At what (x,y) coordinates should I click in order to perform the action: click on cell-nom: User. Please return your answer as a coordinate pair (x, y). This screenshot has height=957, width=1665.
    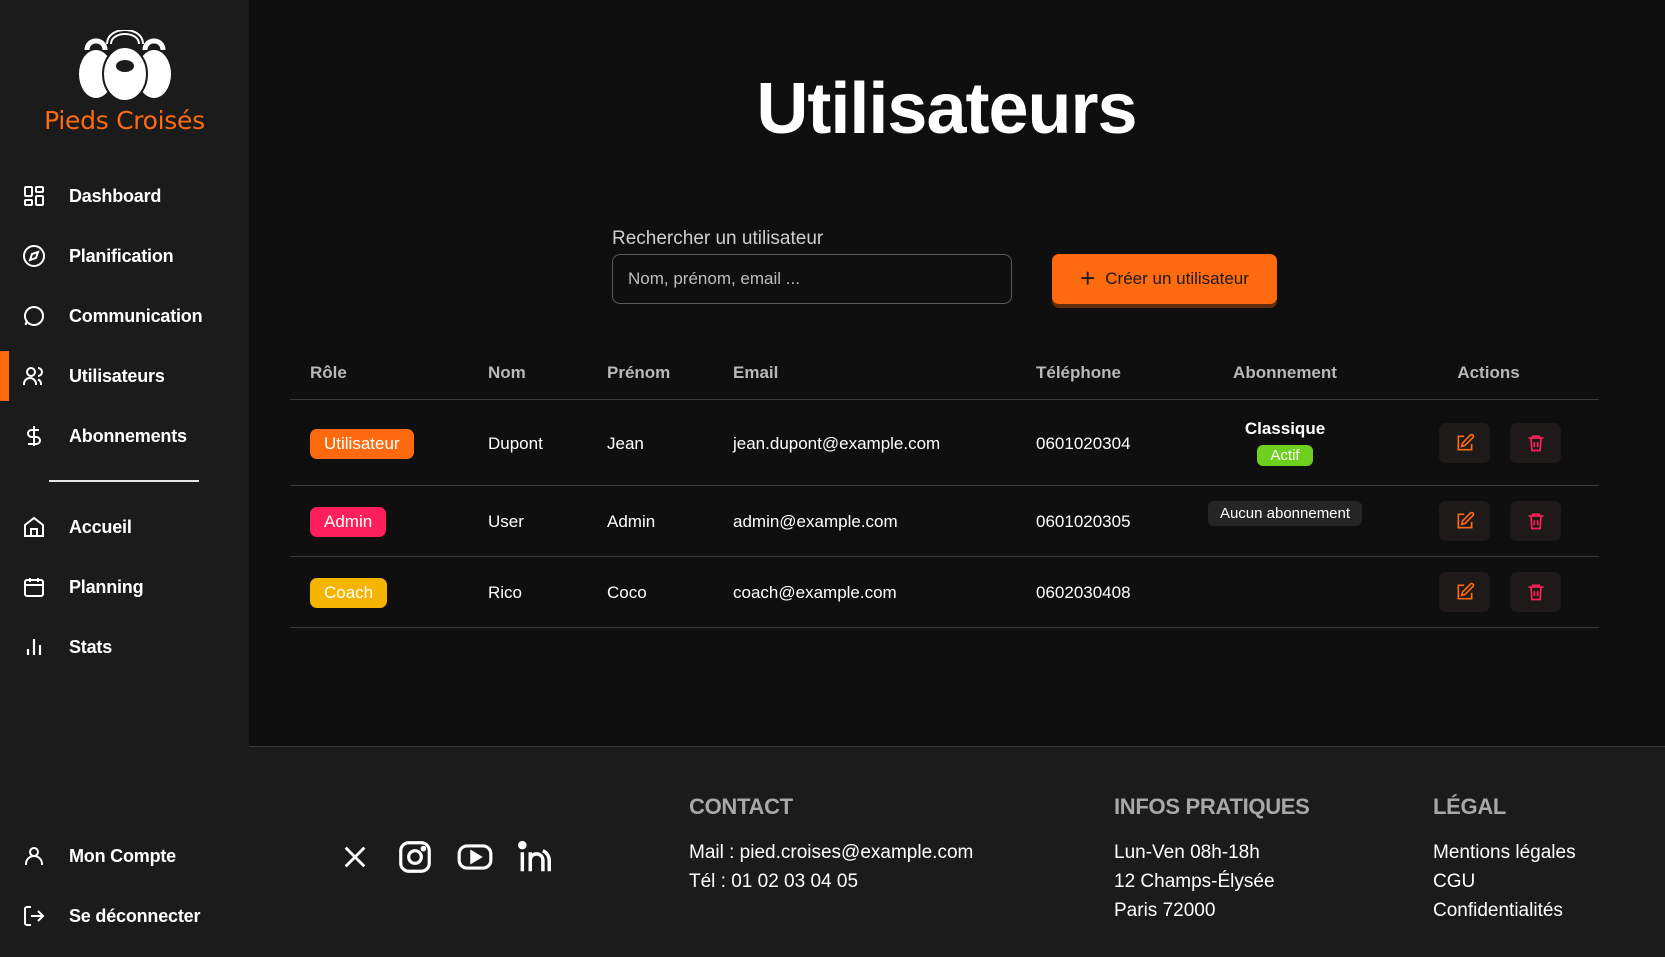
    Looking at the image, I should click on (506, 521).